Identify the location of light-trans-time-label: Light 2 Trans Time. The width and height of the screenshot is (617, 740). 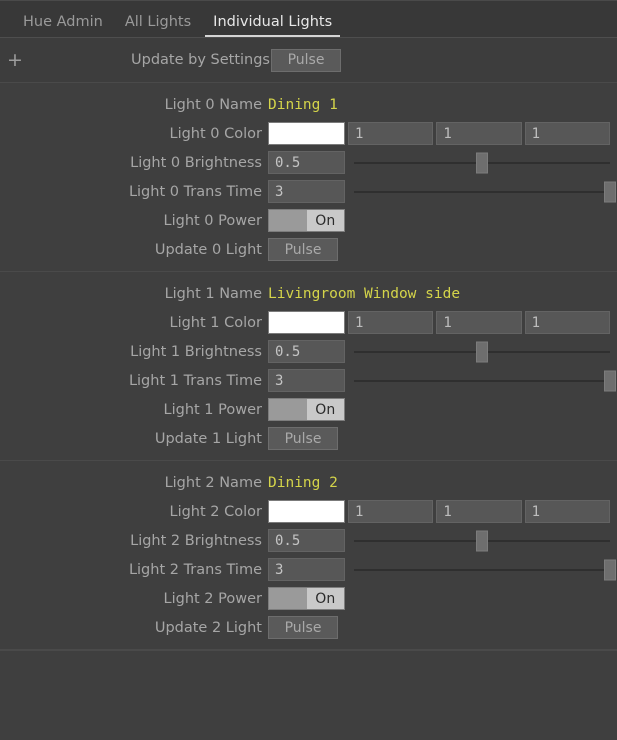
(195, 569).